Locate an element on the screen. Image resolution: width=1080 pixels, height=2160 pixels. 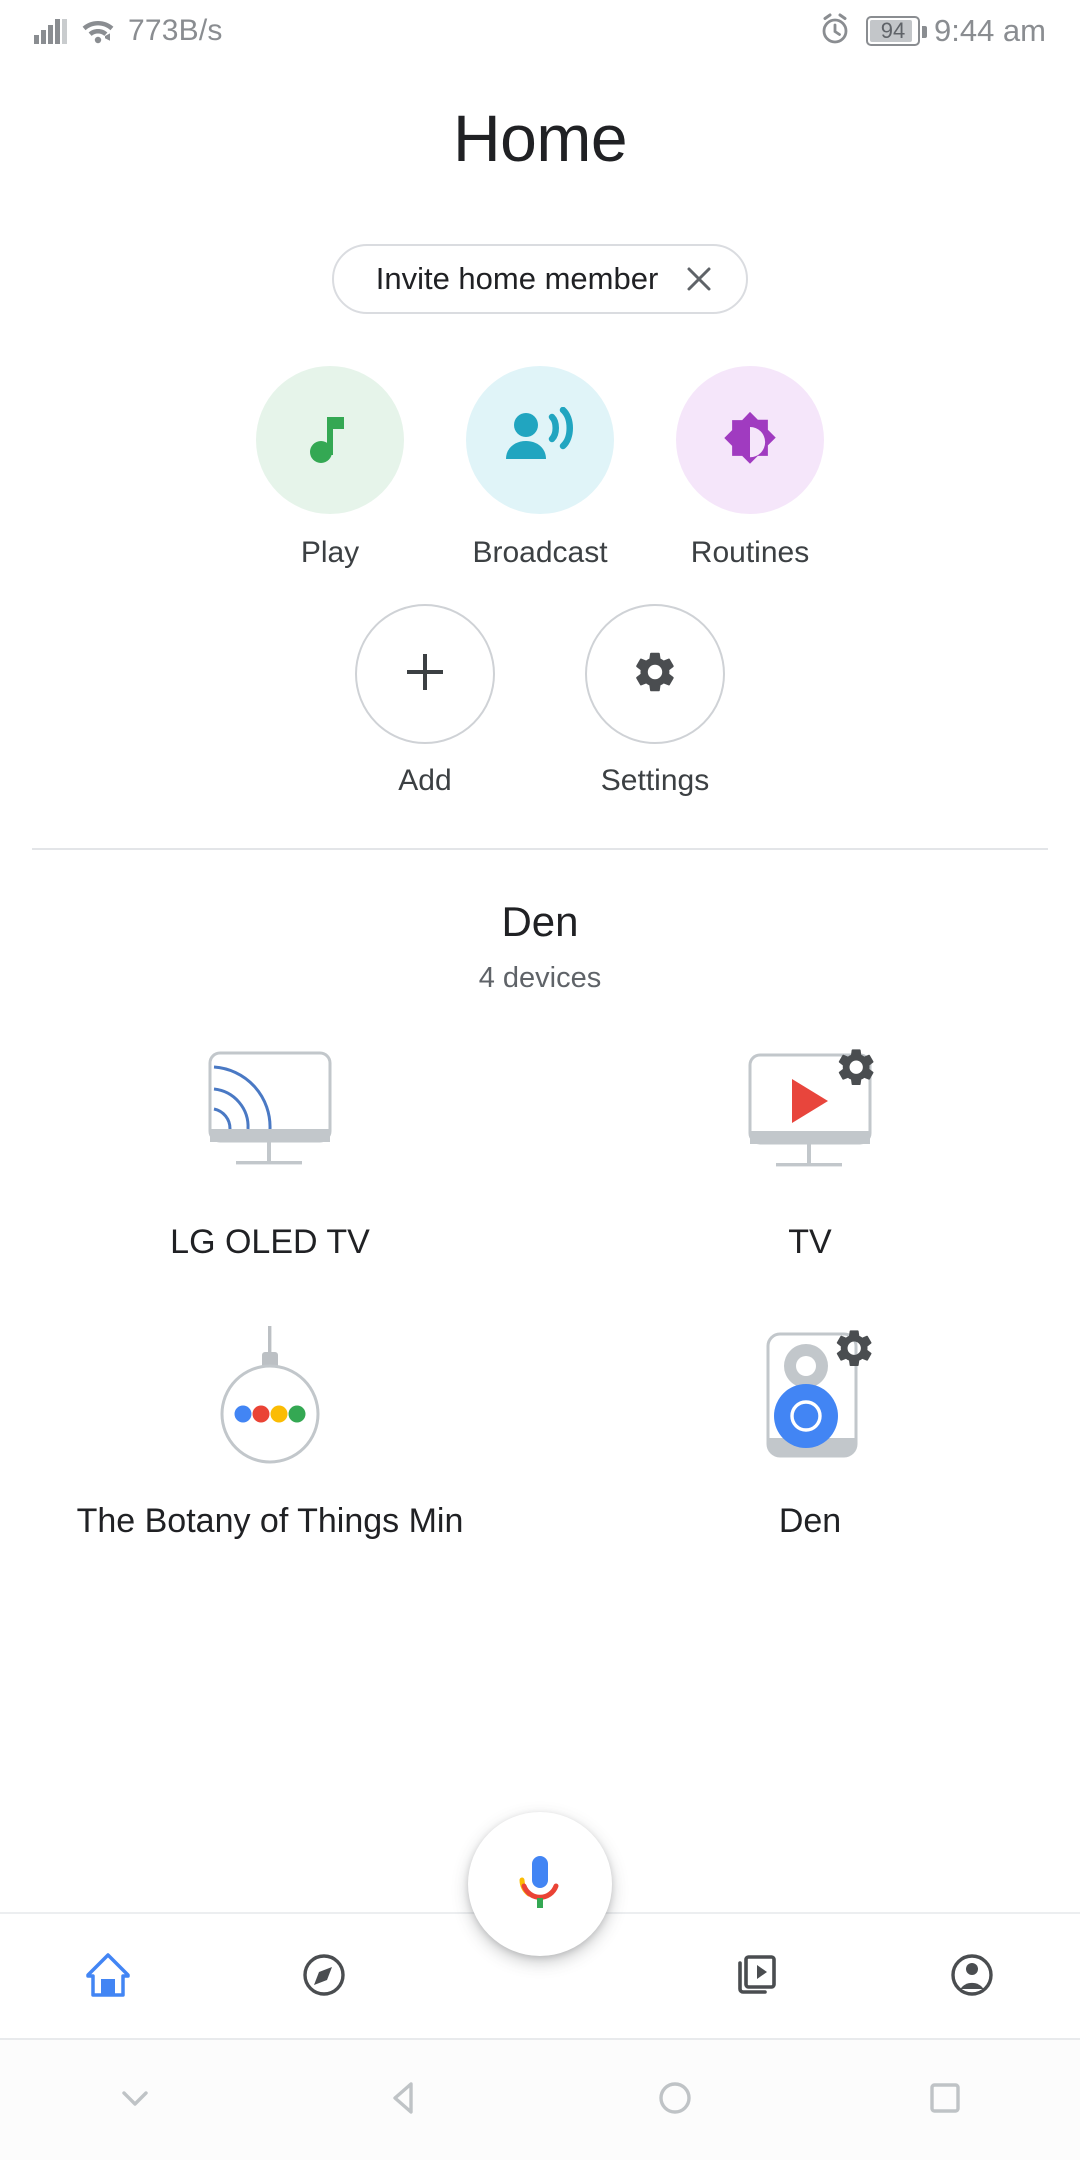
gear-icon is located at coordinates (655, 674).